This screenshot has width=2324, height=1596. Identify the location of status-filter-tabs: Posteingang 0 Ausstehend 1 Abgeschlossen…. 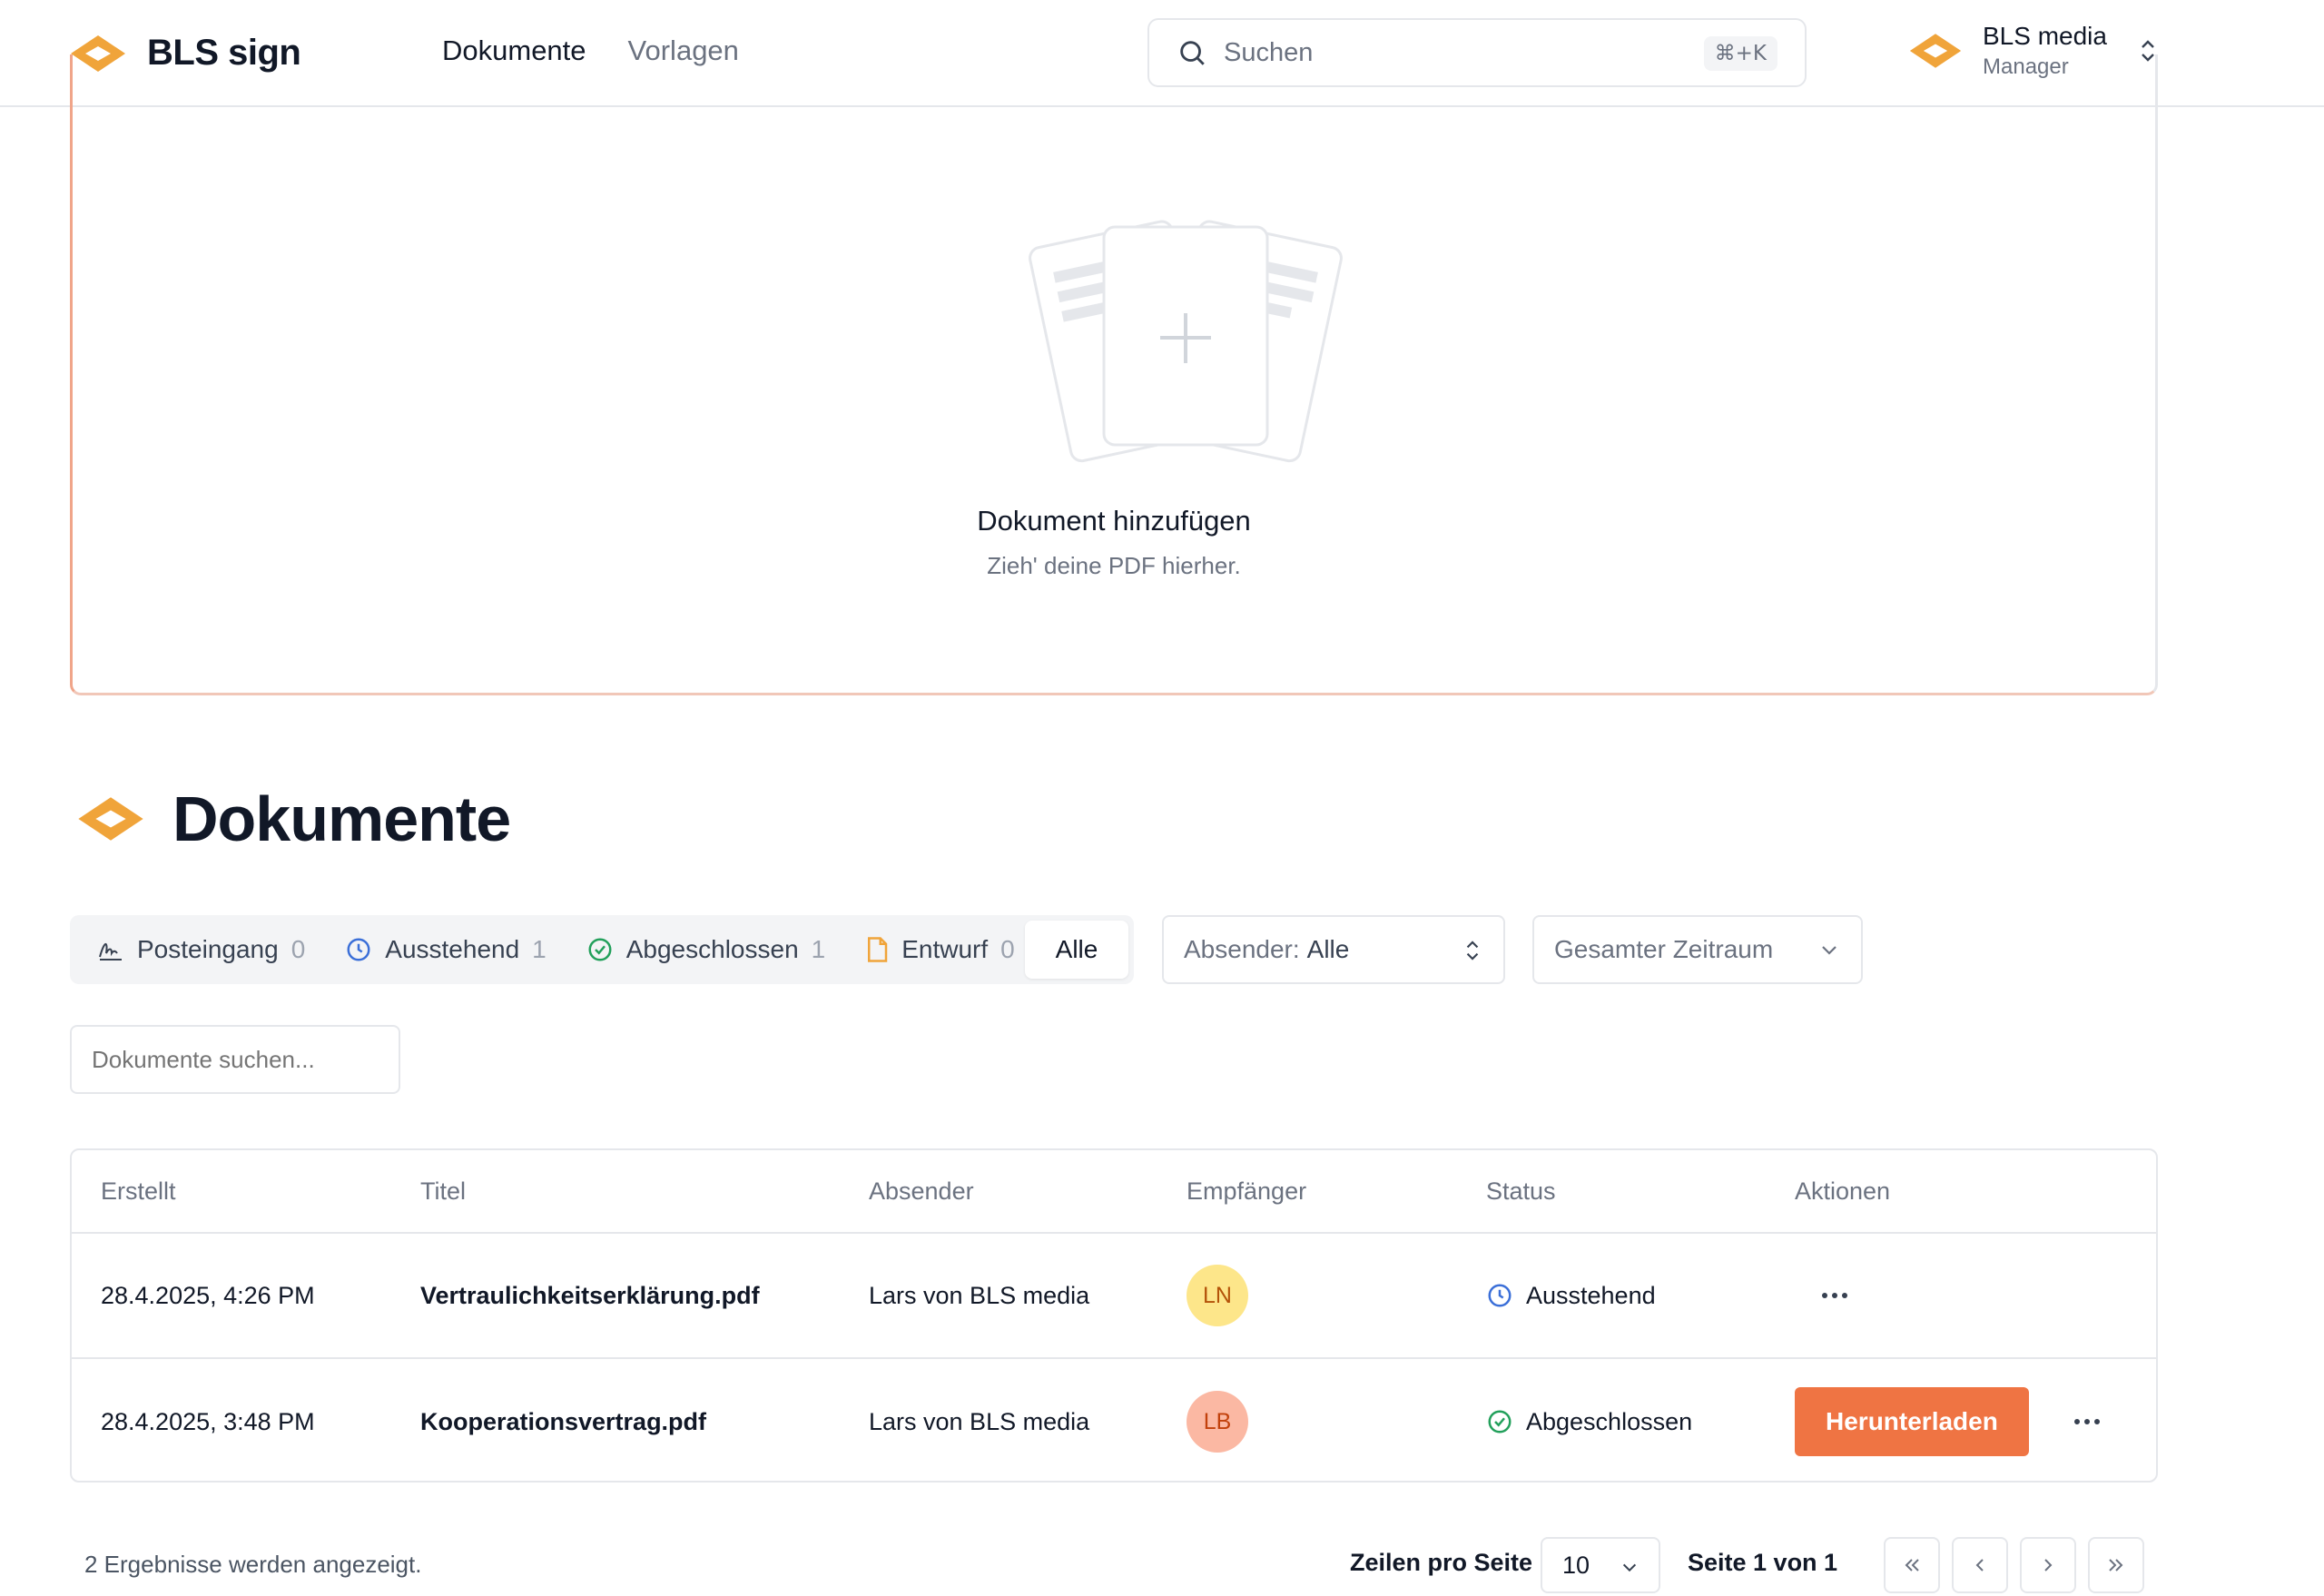
(602, 949).